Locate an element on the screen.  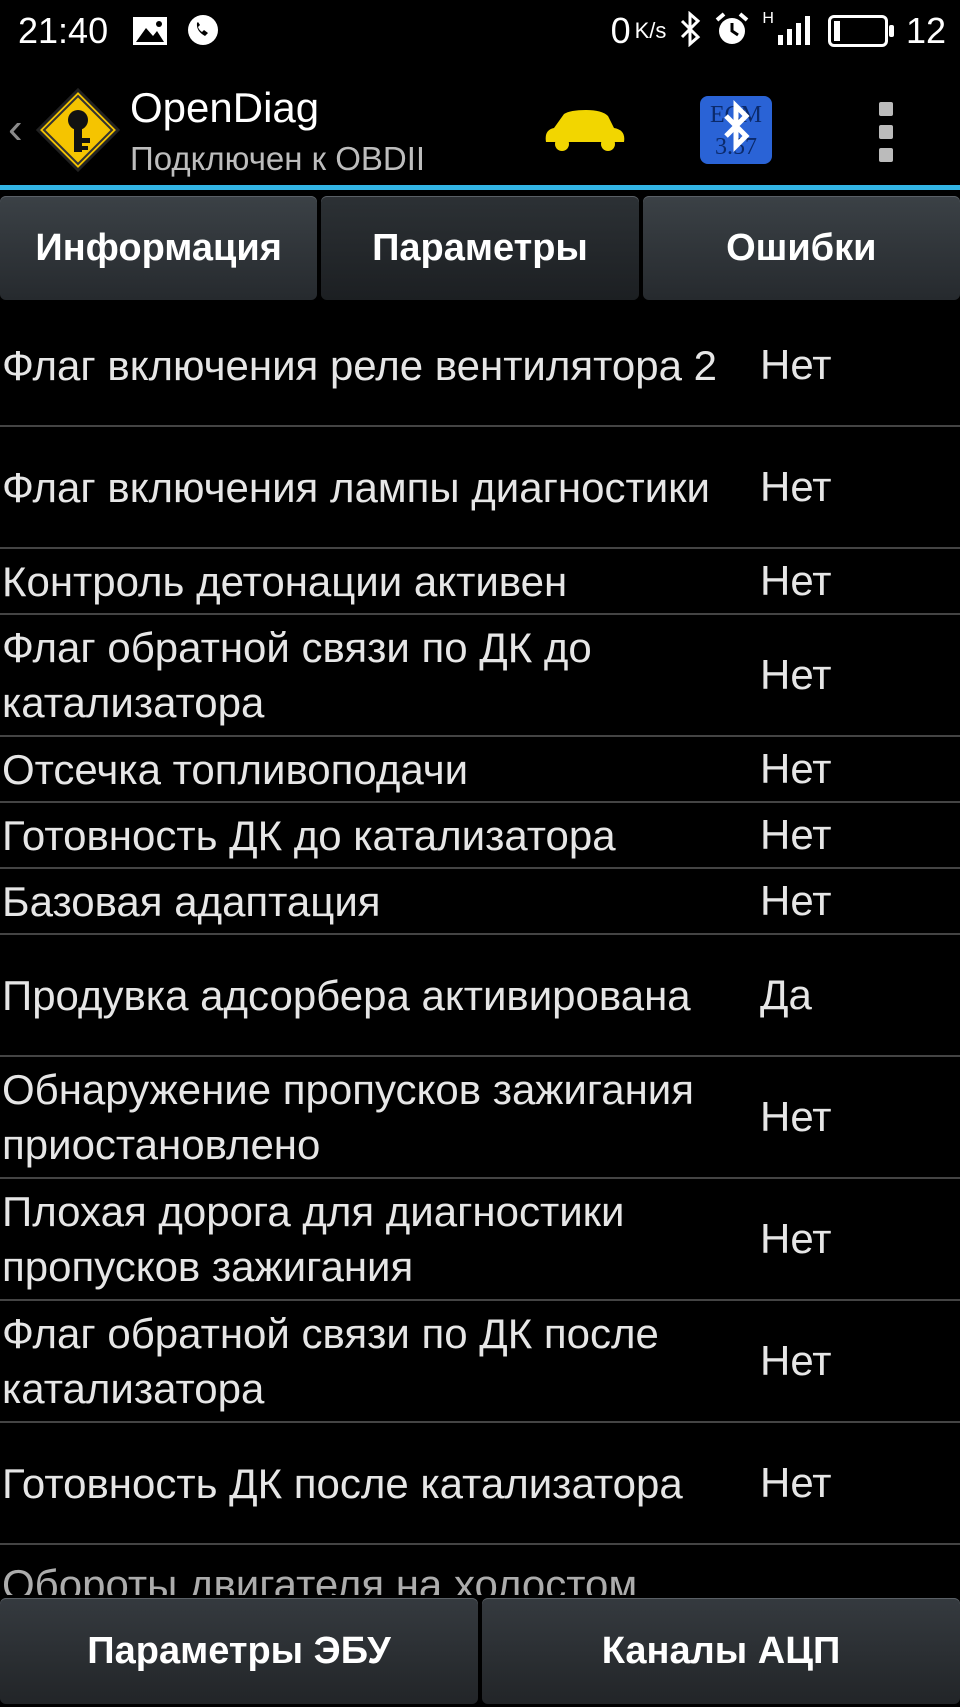
viber-icon is located at coordinates (203, 33).